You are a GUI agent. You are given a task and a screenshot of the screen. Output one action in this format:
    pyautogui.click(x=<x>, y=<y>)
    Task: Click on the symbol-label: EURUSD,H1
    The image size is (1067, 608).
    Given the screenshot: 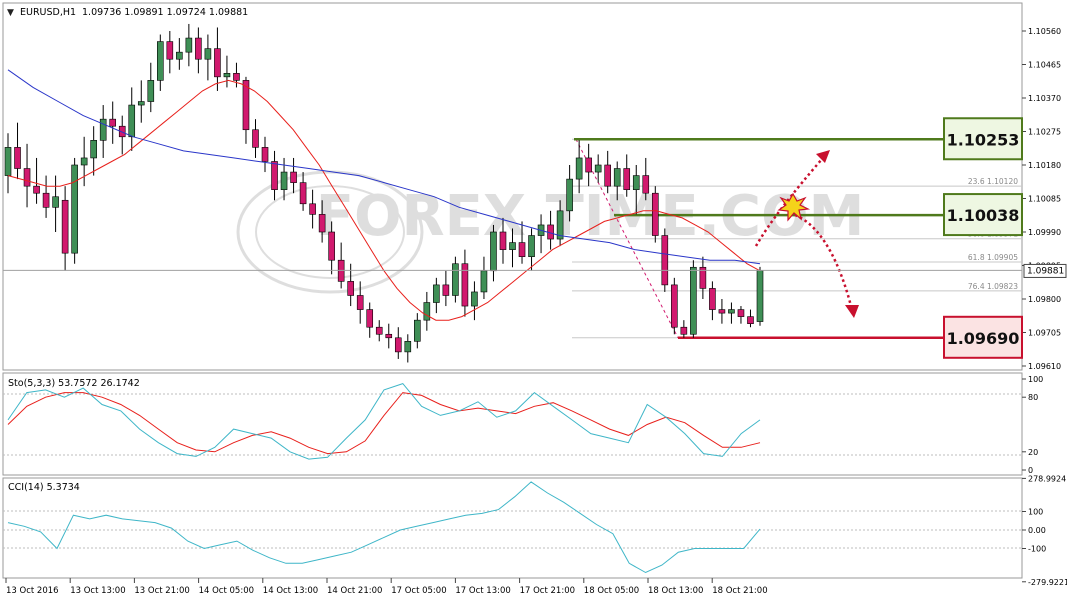 What is the action you would take?
    pyautogui.click(x=48, y=12)
    